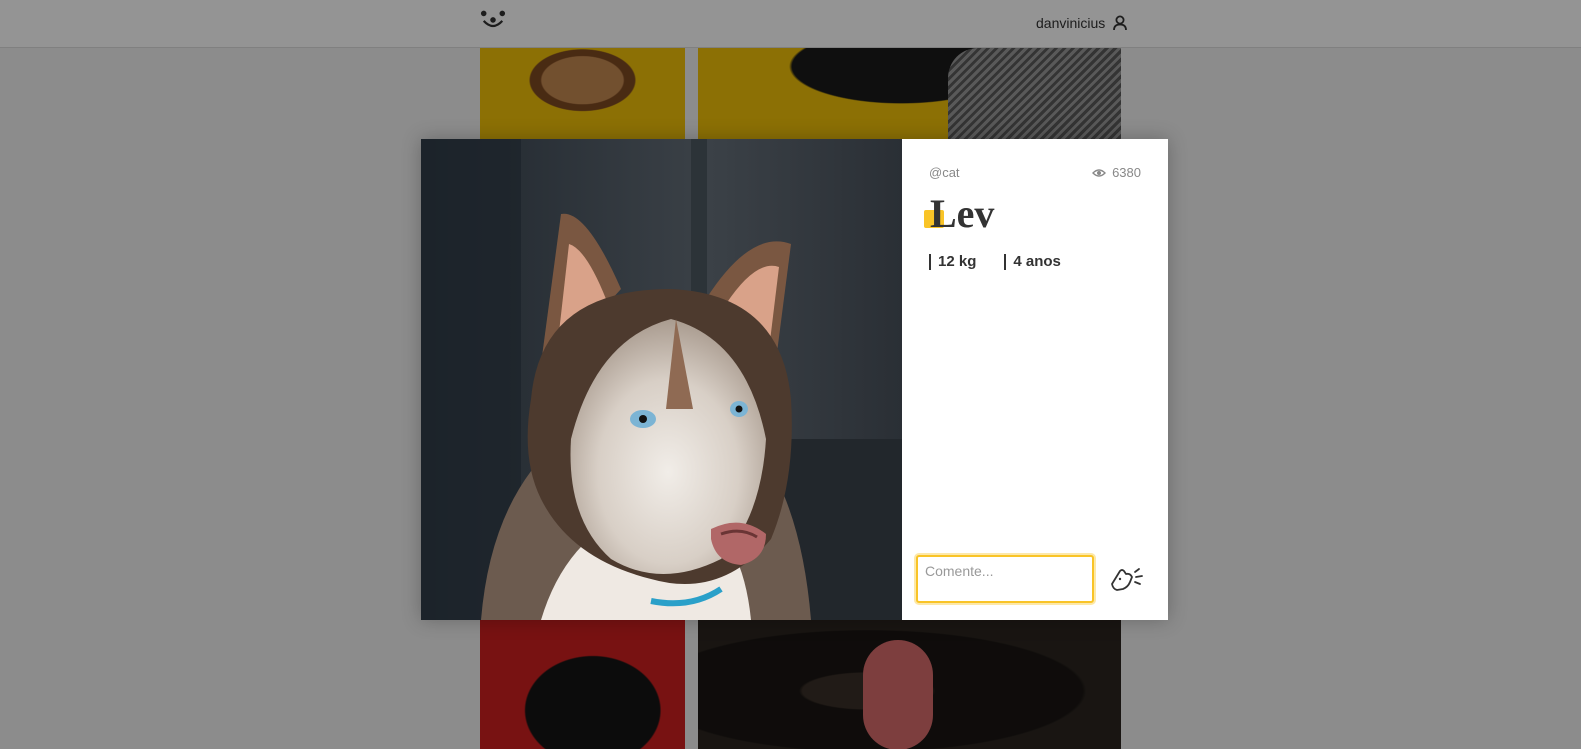 This screenshot has height=749, width=1581. Describe the element at coordinates (944, 172) in the screenshot. I see `author-link: @cat` at that location.